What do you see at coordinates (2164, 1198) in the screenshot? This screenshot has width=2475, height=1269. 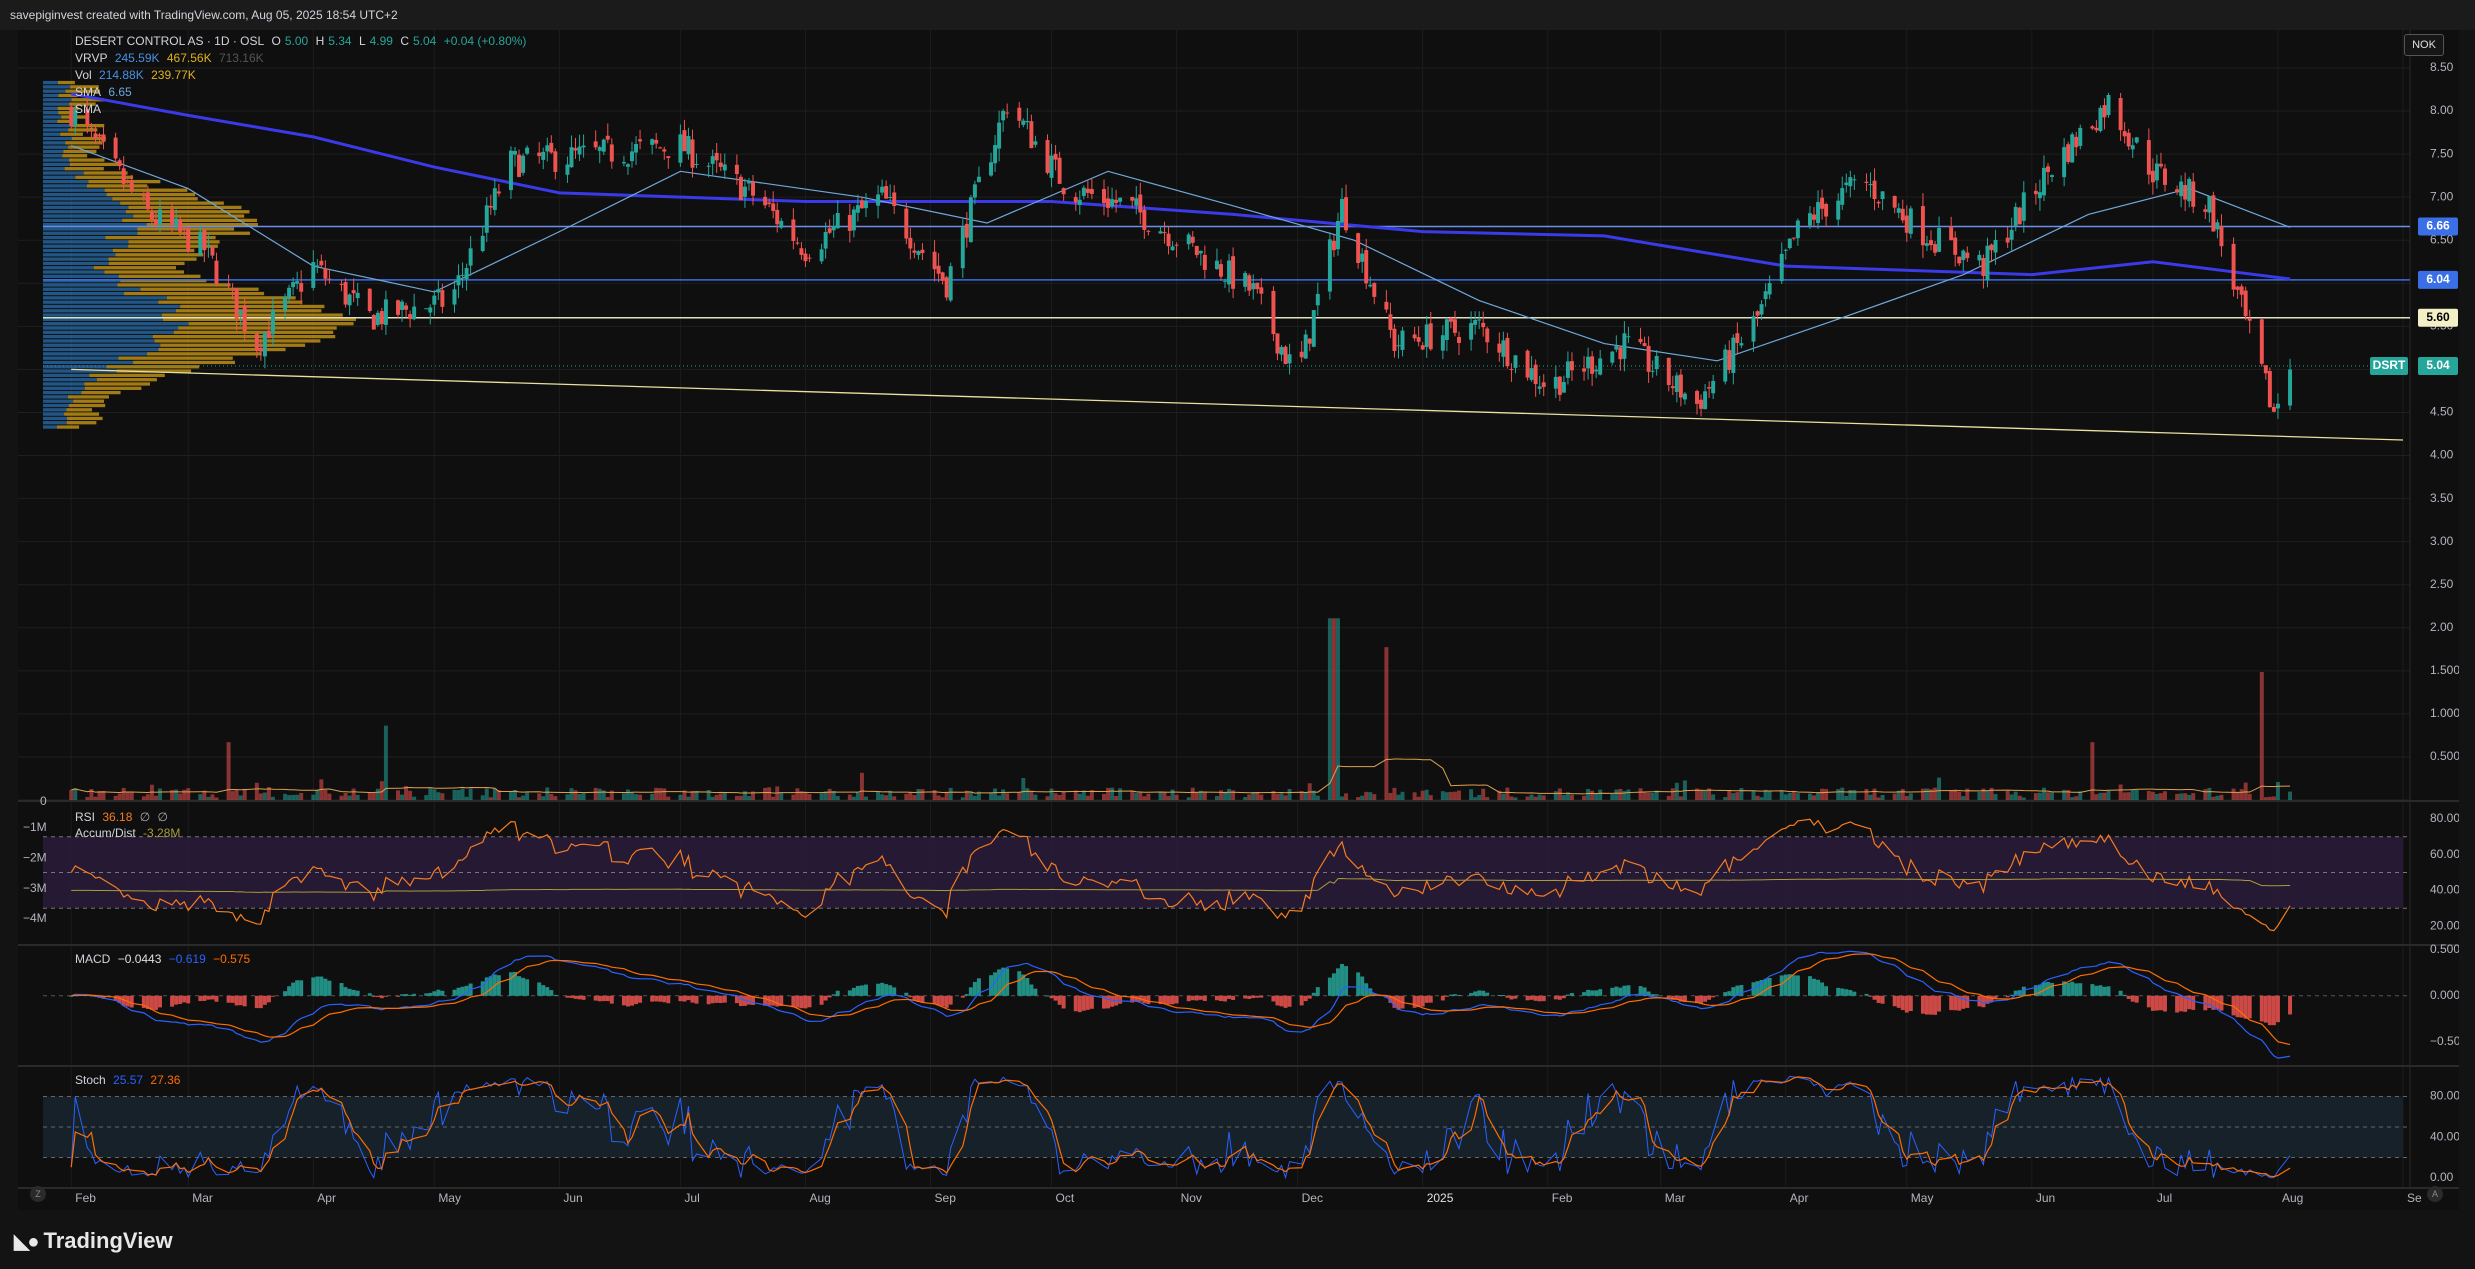 I see `time-axis-label: Jul` at bounding box center [2164, 1198].